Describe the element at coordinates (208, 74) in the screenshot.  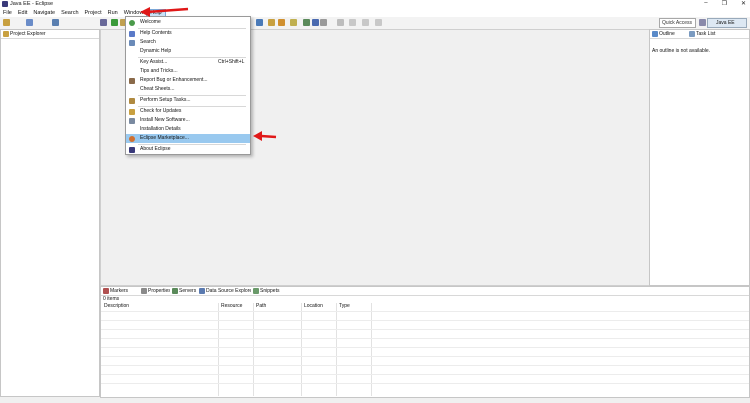
I see `annotation-layer` at that location.